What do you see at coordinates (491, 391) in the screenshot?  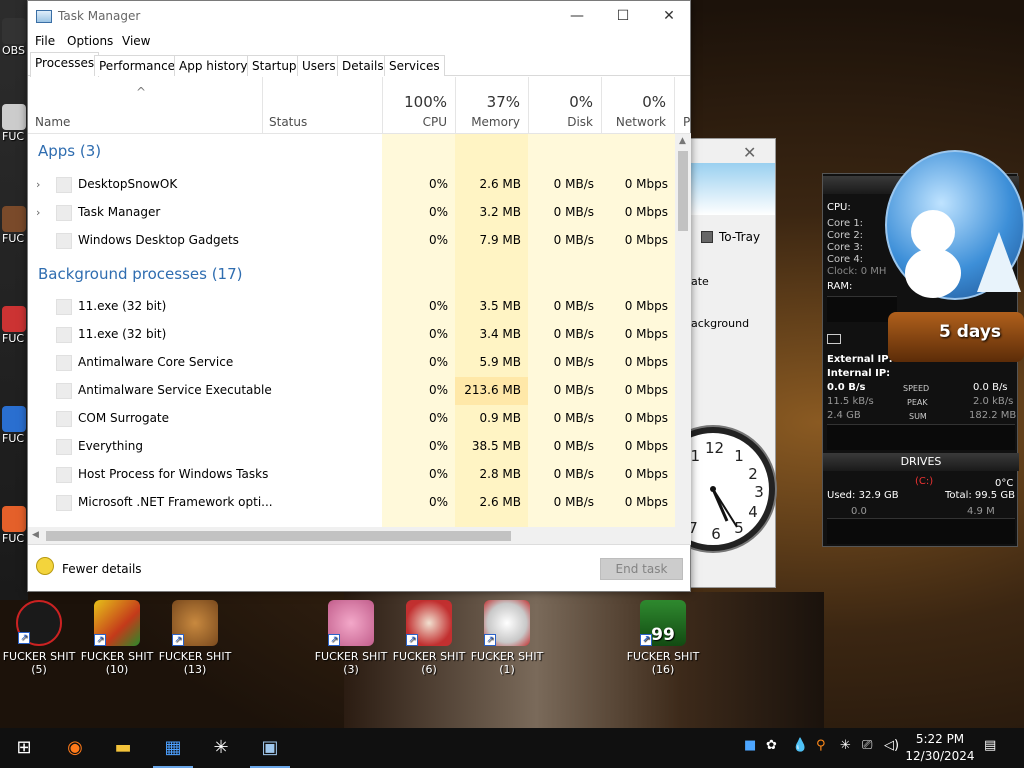 I see `memory-cell: 213.6 MB` at bounding box center [491, 391].